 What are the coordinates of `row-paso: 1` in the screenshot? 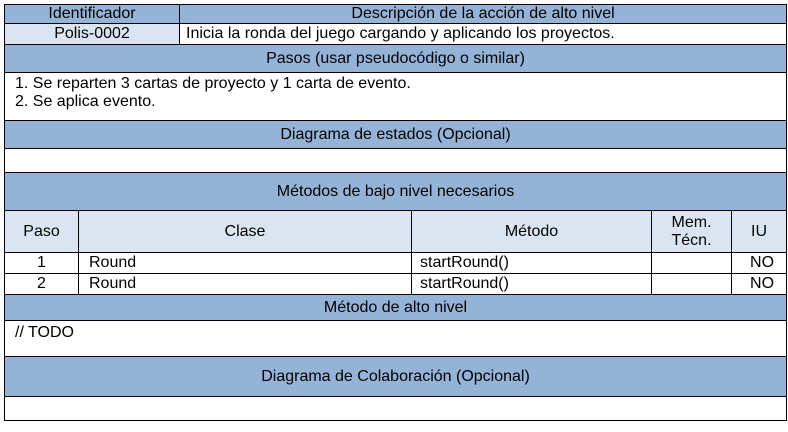 It's located at (41, 263).